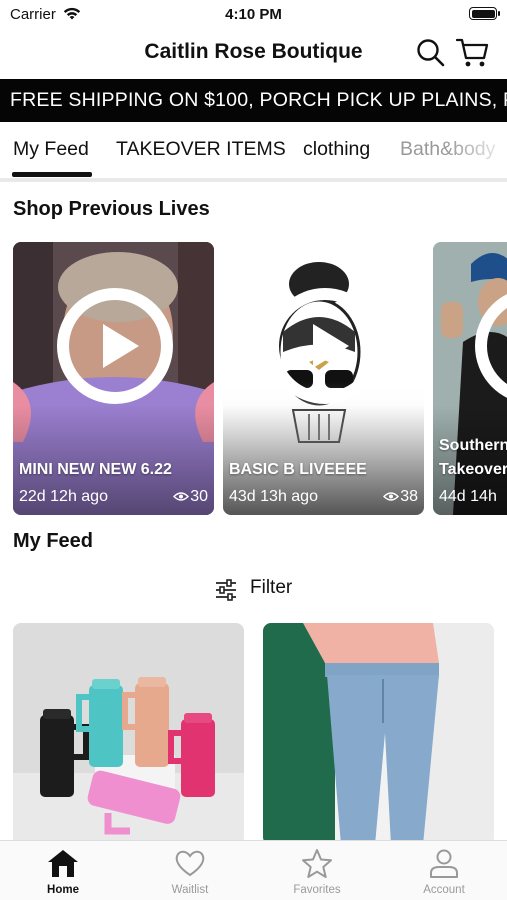 Image resolution: width=507 pixels, height=900 pixels. I want to click on tab-takeover-items: TAKEOVER ITEMS, so click(201, 149).